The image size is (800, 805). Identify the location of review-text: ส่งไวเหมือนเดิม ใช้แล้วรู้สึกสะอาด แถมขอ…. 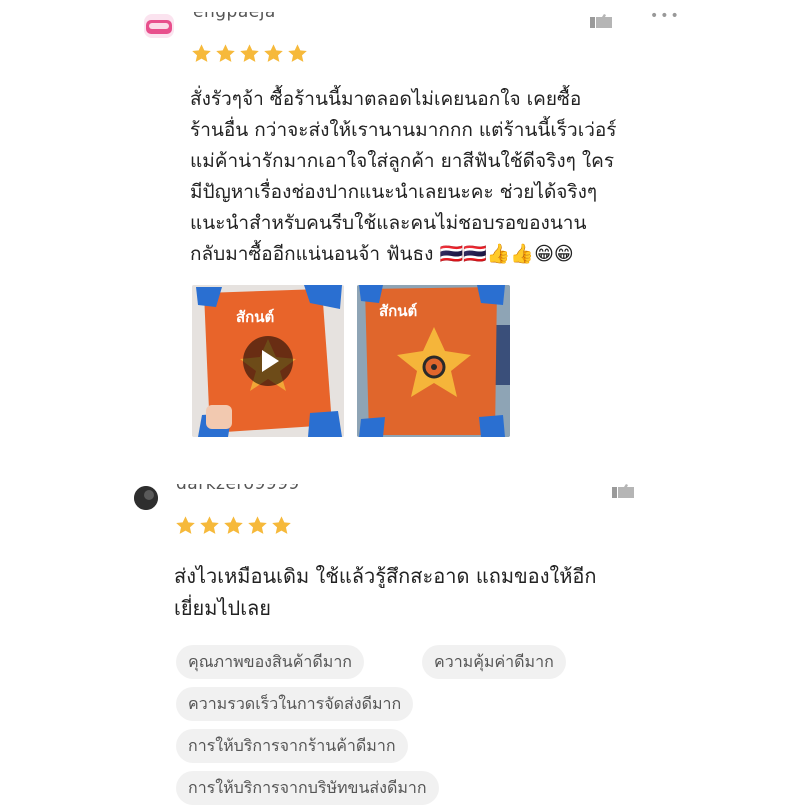
(385, 592).